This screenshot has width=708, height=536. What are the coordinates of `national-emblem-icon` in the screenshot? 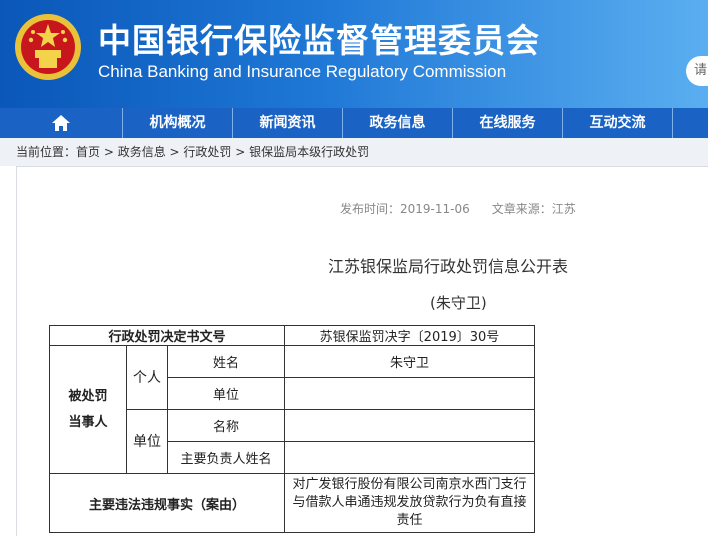 It's located at (48, 47).